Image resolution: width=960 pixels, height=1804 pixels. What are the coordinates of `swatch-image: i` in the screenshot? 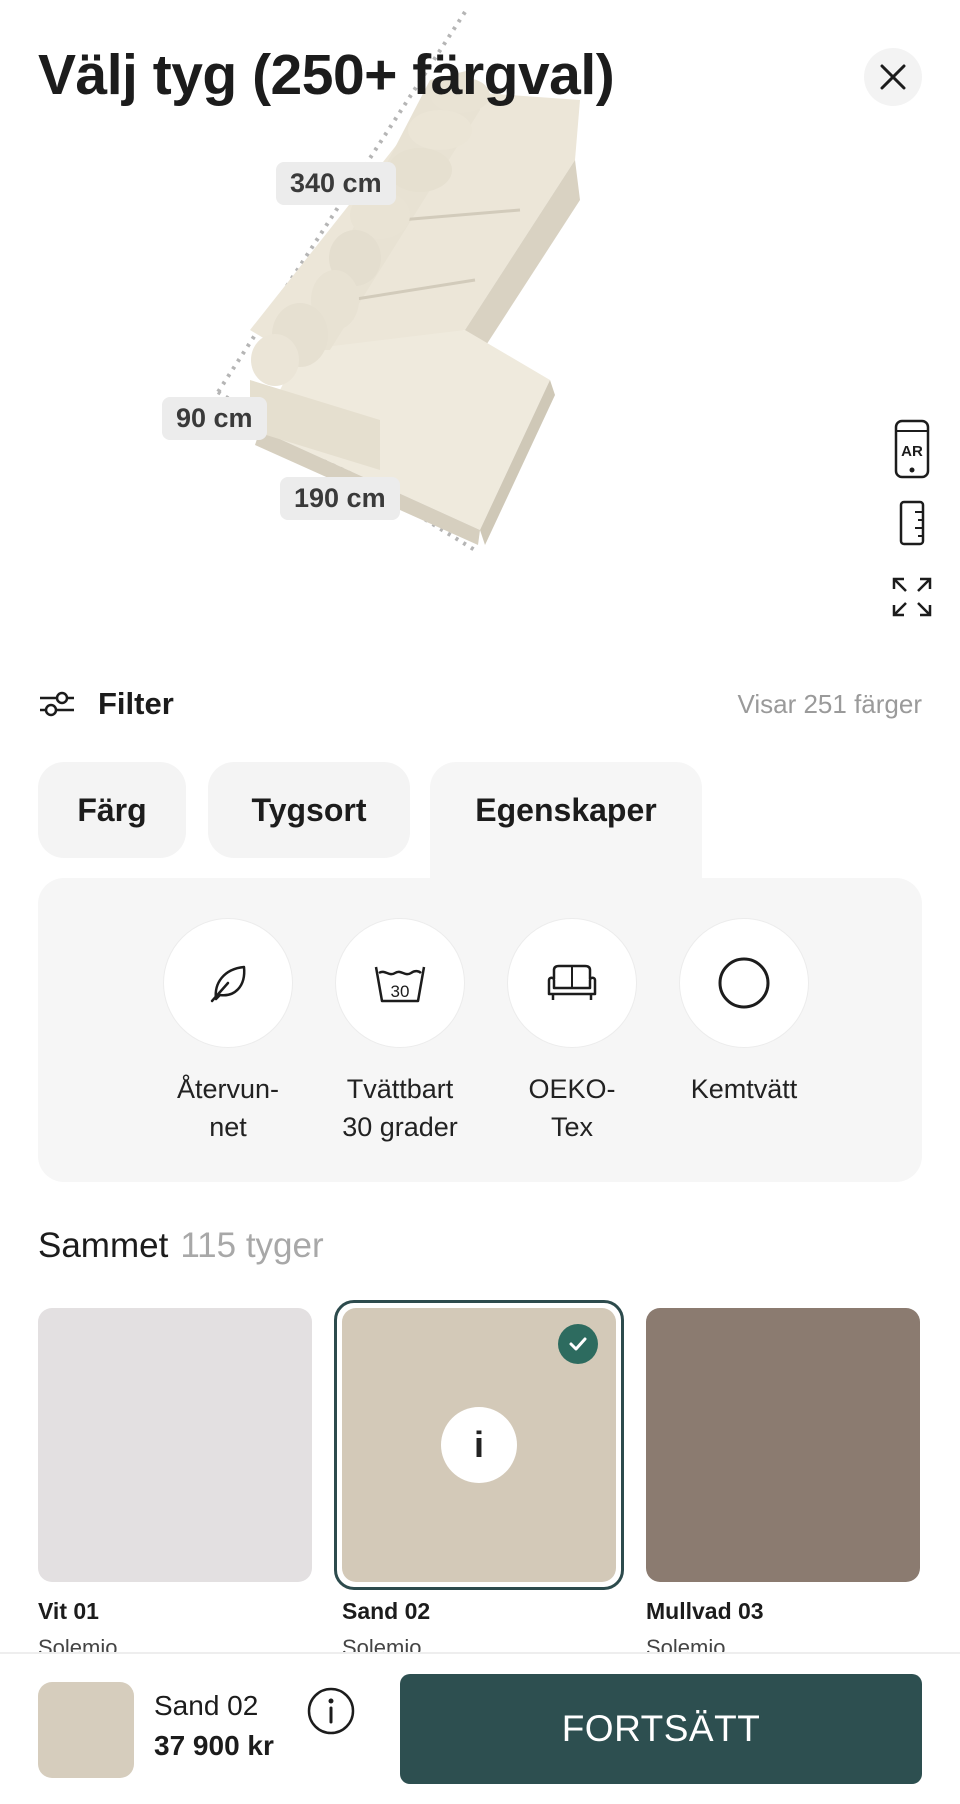 It's located at (479, 1445).